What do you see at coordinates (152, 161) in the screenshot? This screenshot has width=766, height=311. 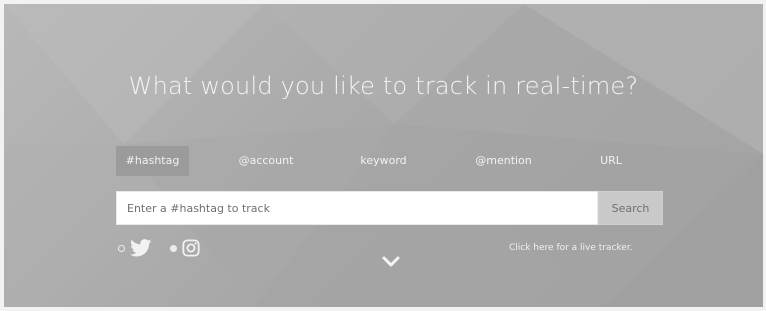 I see `tab-hashtag: #hashtag` at bounding box center [152, 161].